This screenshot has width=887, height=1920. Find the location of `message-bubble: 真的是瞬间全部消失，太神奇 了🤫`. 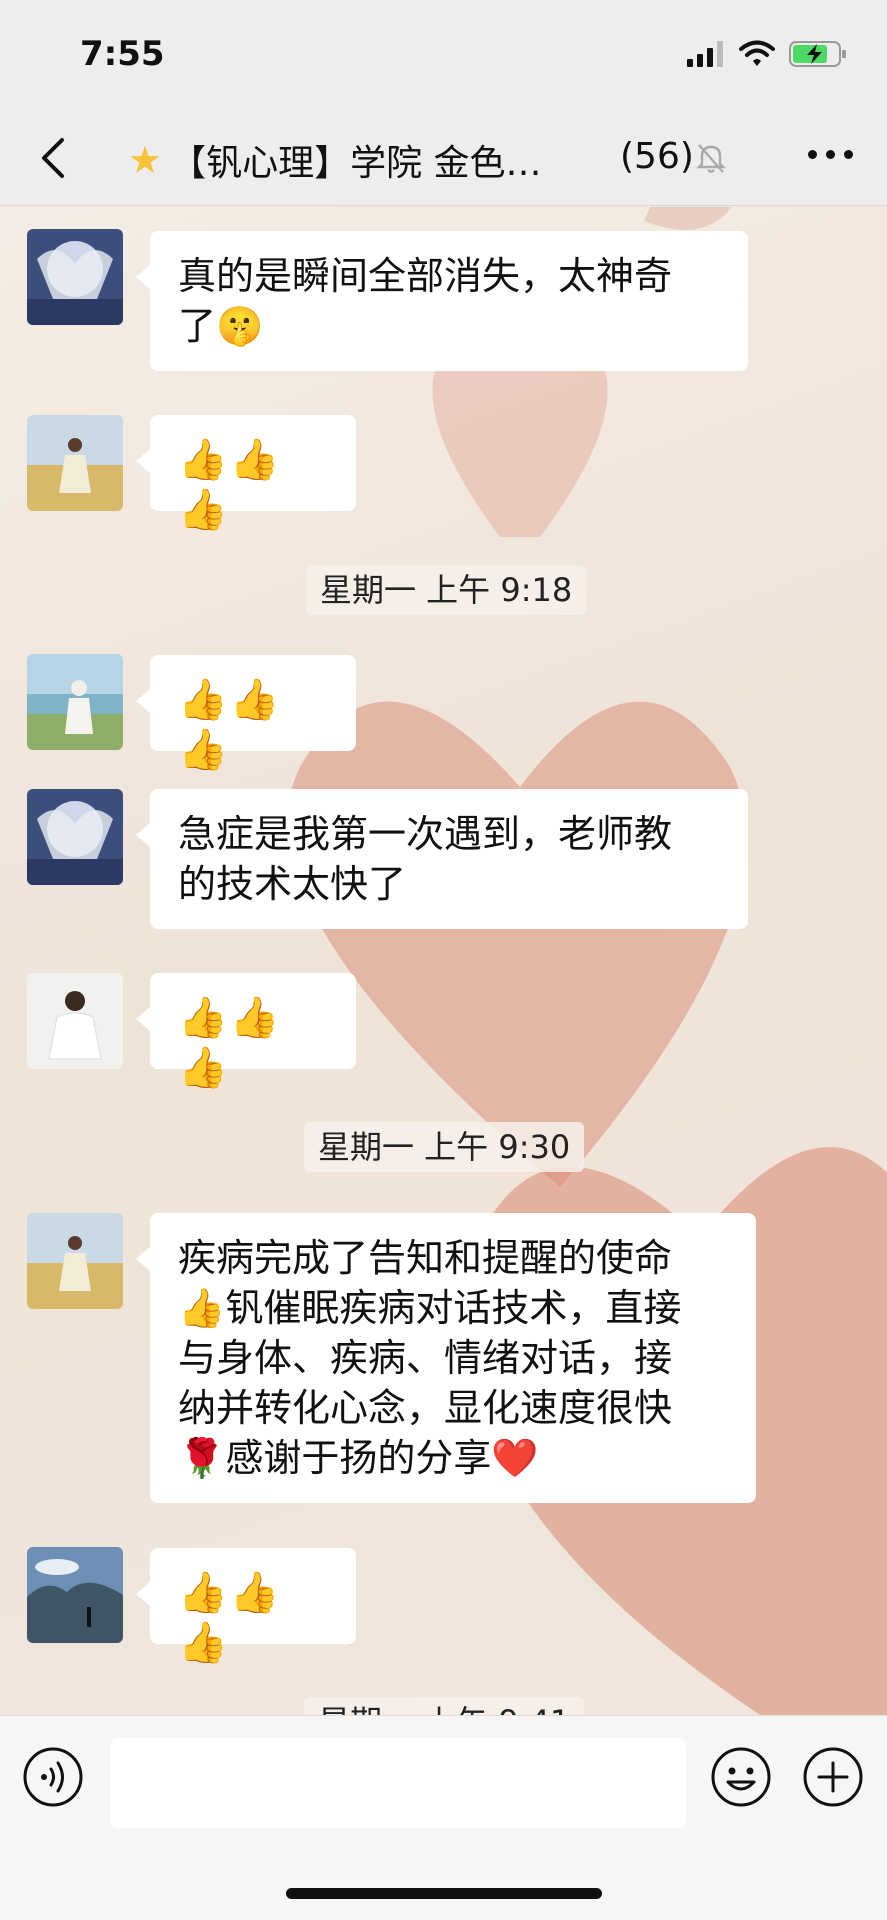

message-bubble: 真的是瞬间全部消失，太神奇 了🤫 is located at coordinates (442, 301).